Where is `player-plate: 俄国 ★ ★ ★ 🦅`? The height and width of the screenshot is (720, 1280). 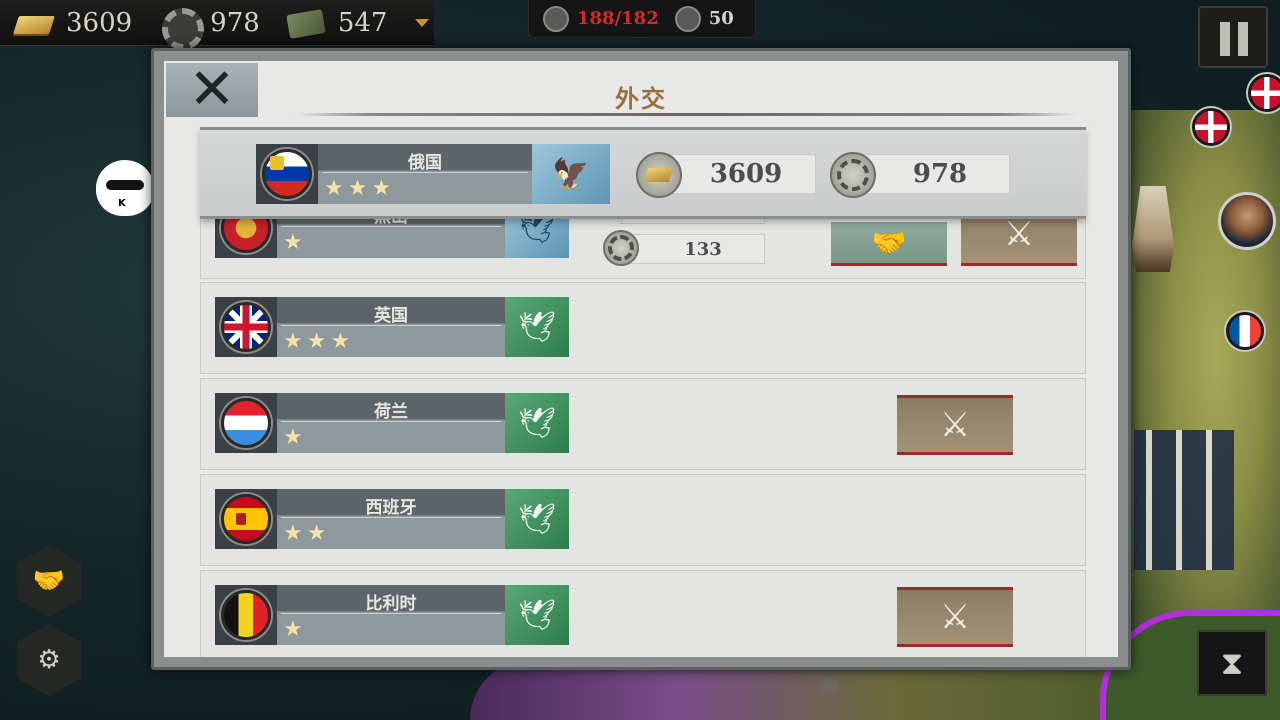 player-plate: 俄国 ★ ★ ★ 🦅 is located at coordinates (433, 174).